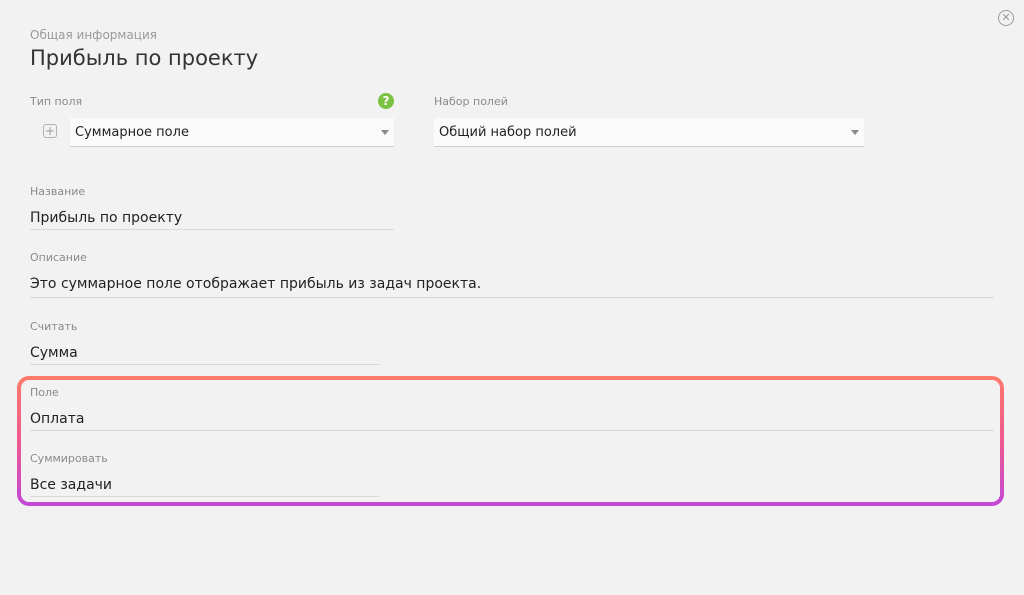 The height and width of the screenshot is (595, 1024). I want to click on field-value: Оплата, so click(57, 419).